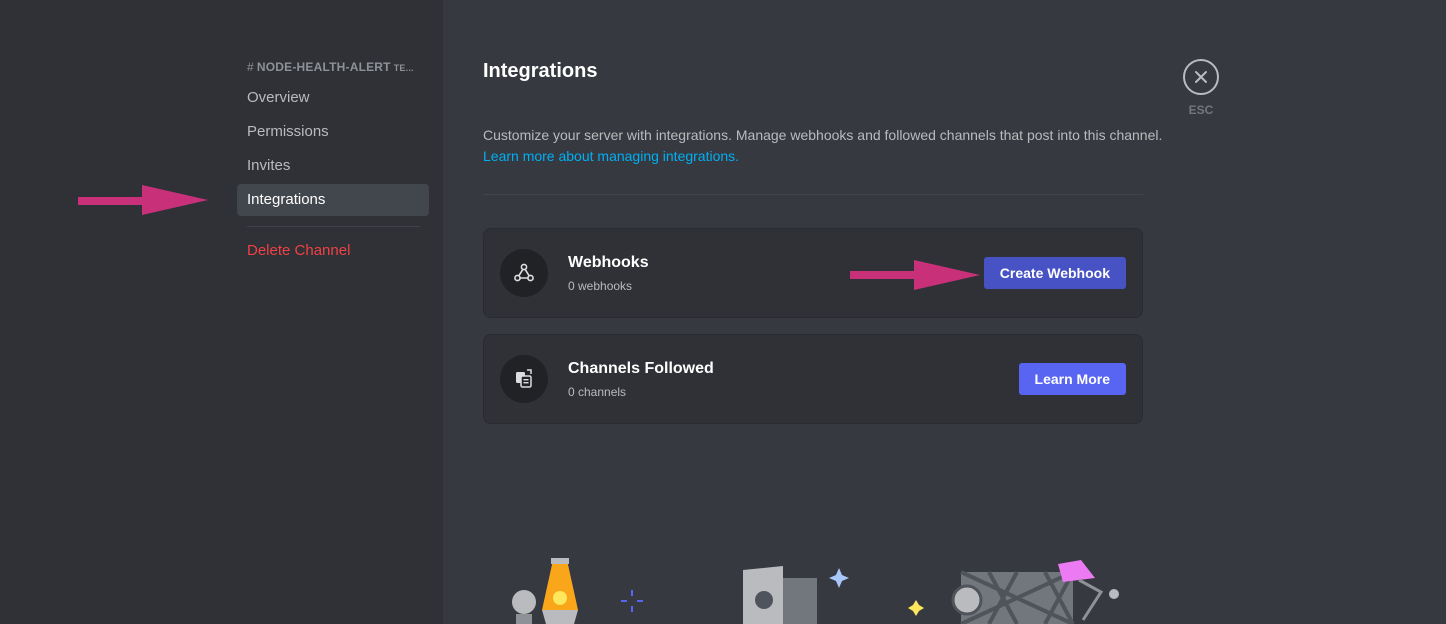 The height and width of the screenshot is (624, 1446). Describe the element at coordinates (632, 601) in the screenshot. I see `sparkle-icon` at that location.